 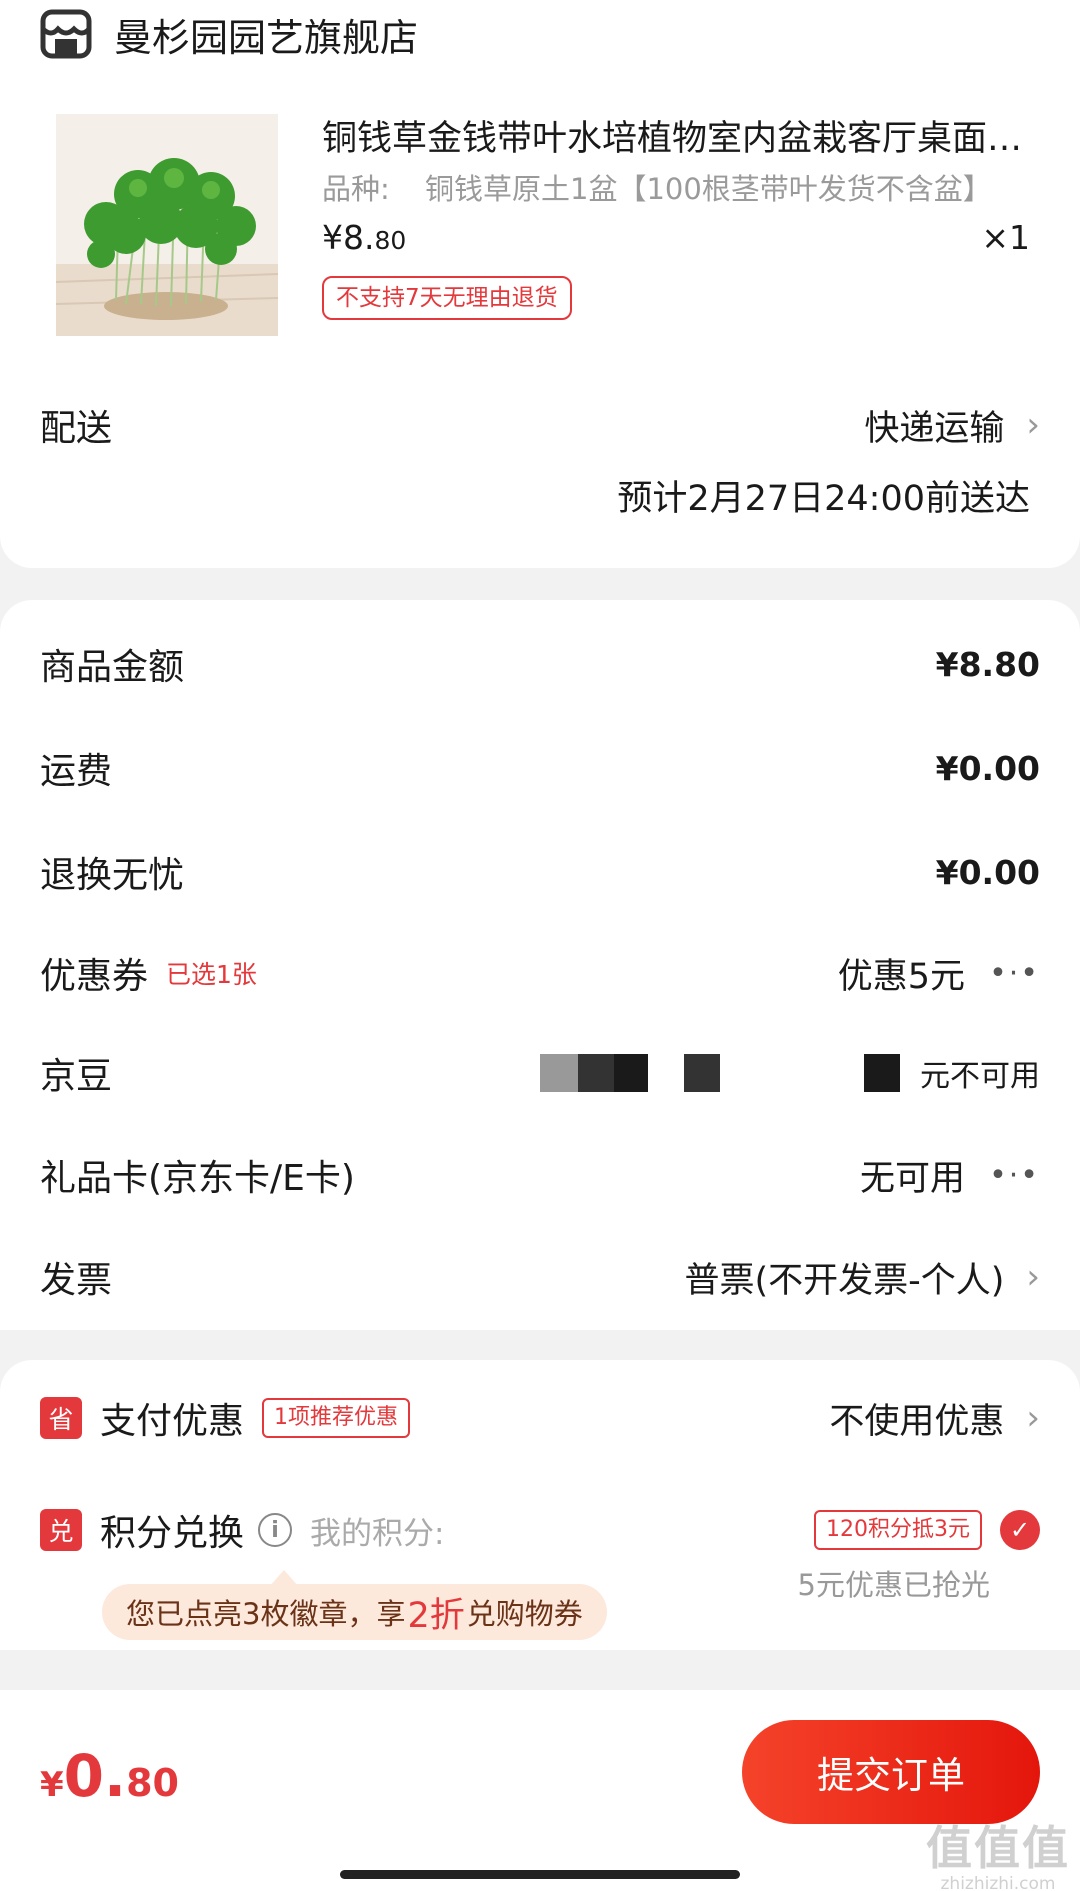 What do you see at coordinates (436, 1615) in the screenshot?
I see `promo-highlight: 2折` at bounding box center [436, 1615].